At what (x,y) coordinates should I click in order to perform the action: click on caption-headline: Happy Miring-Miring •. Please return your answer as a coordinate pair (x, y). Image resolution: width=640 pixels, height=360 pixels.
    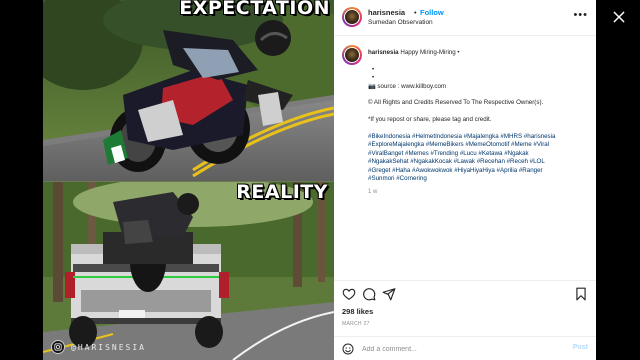
    Looking at the image, I should click on (430, 52).